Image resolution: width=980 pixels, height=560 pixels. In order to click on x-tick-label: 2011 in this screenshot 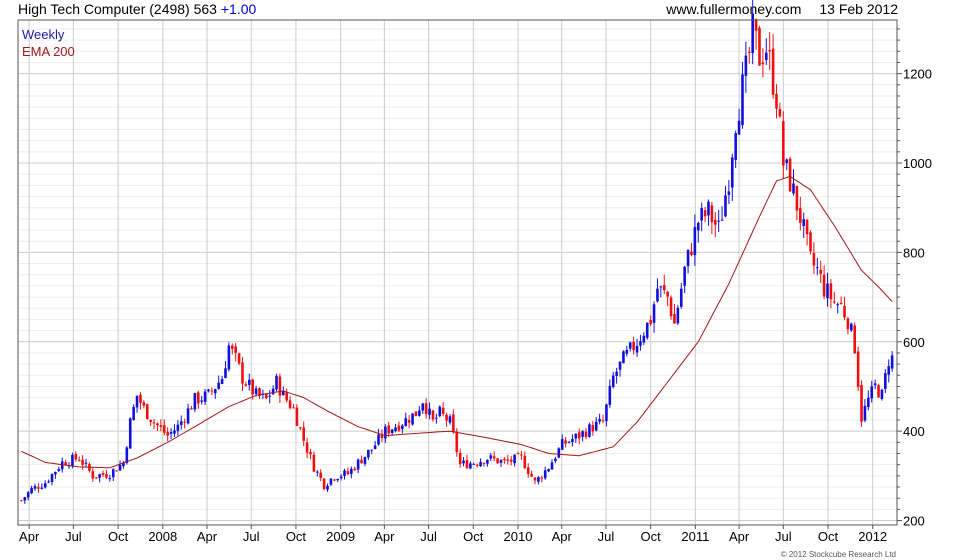, I will do `click(695, 536)`.